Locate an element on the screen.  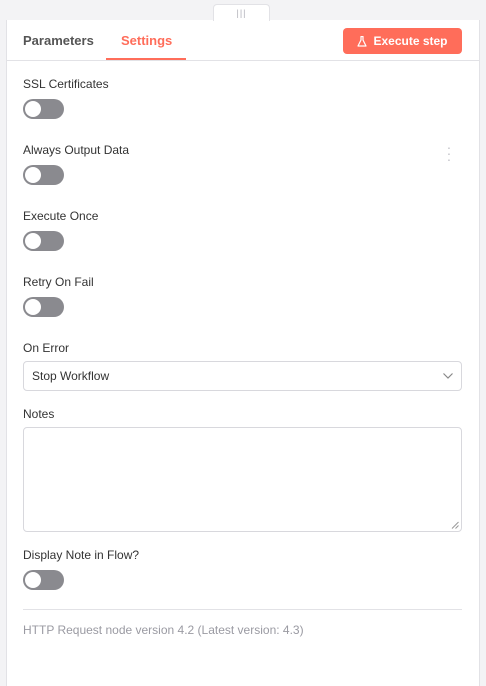
retry-on-fail-label: Retry On Fail is located at coordinates (58, 282).